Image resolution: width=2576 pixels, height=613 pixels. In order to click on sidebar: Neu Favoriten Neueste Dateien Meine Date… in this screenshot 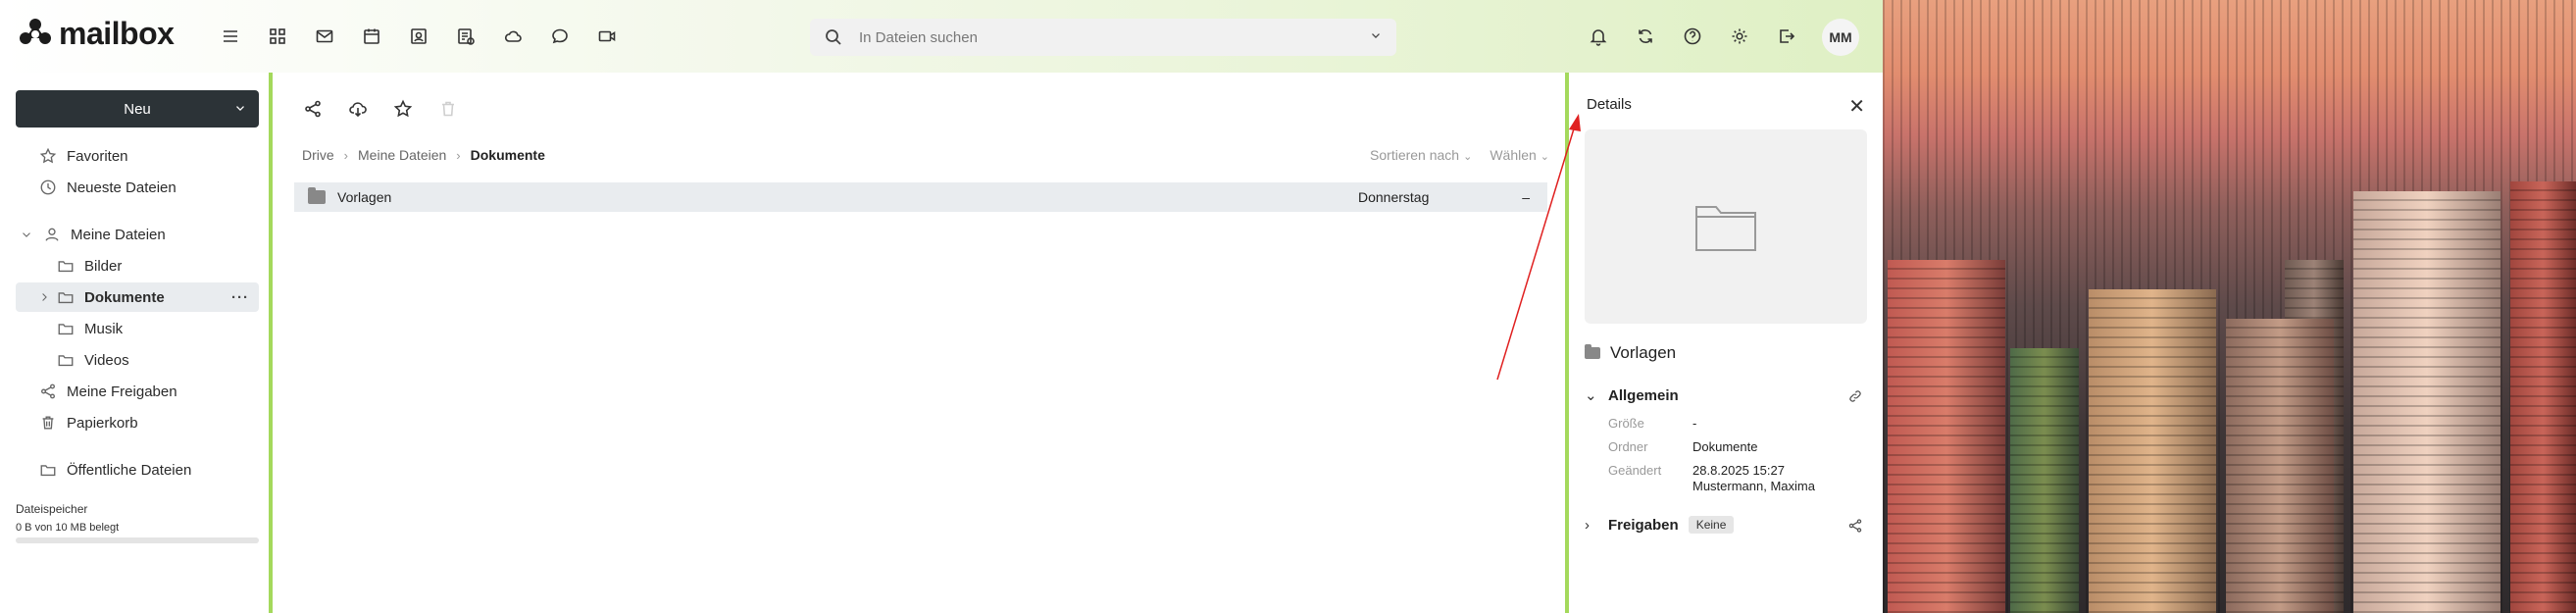, I will do `click(136, 343)`.